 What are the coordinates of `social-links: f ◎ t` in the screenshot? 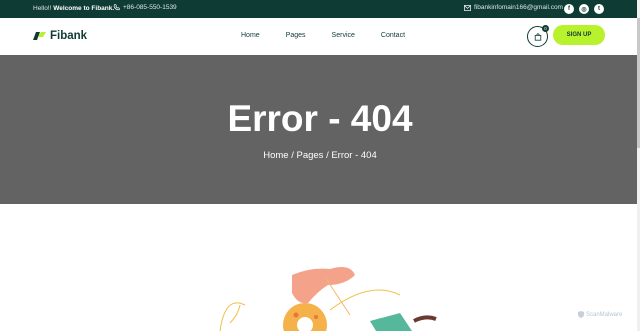 It's located at (584, 9).